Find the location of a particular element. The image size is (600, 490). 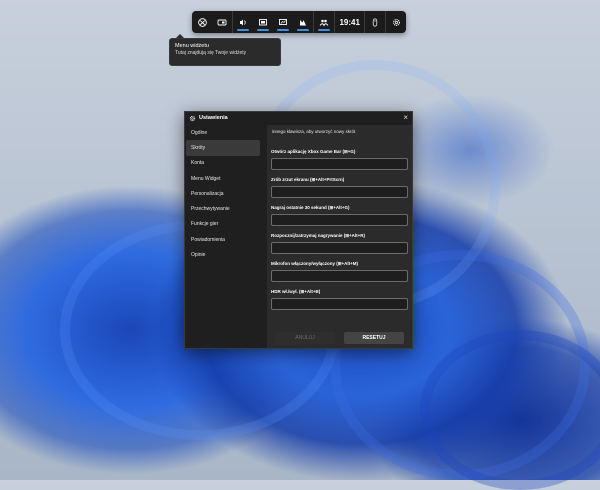

widget-menu-icon is located at coordinates (222, 22).